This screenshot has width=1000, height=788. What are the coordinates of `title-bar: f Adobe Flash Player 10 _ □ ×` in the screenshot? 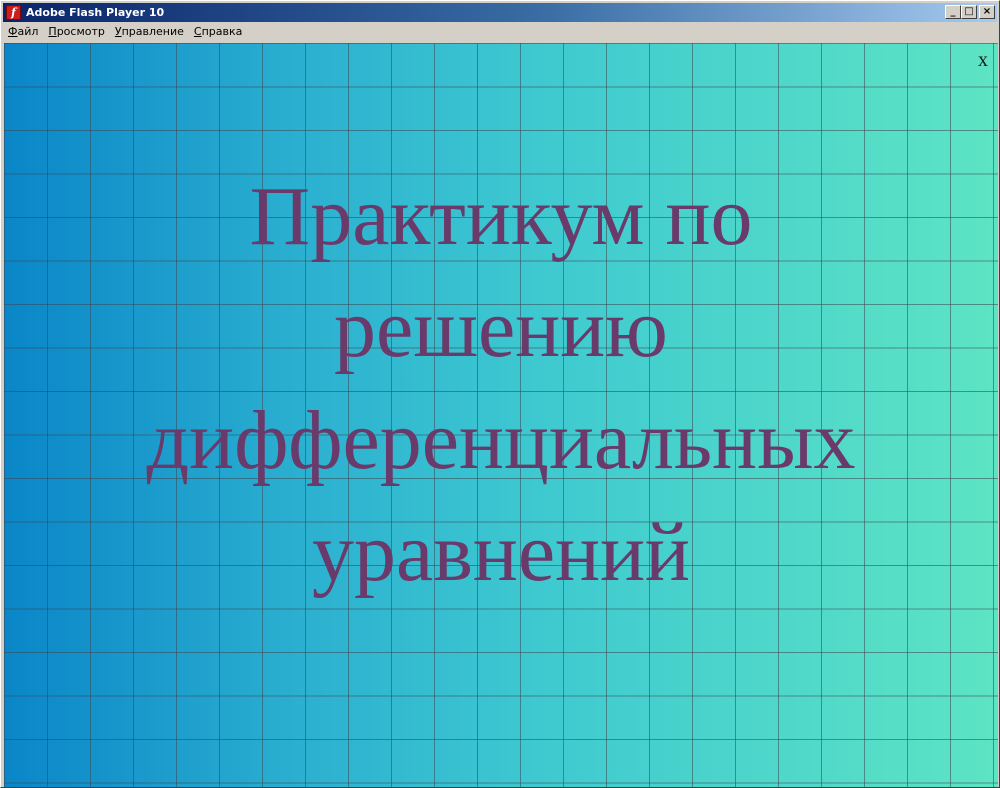 It's located at (500, 12).